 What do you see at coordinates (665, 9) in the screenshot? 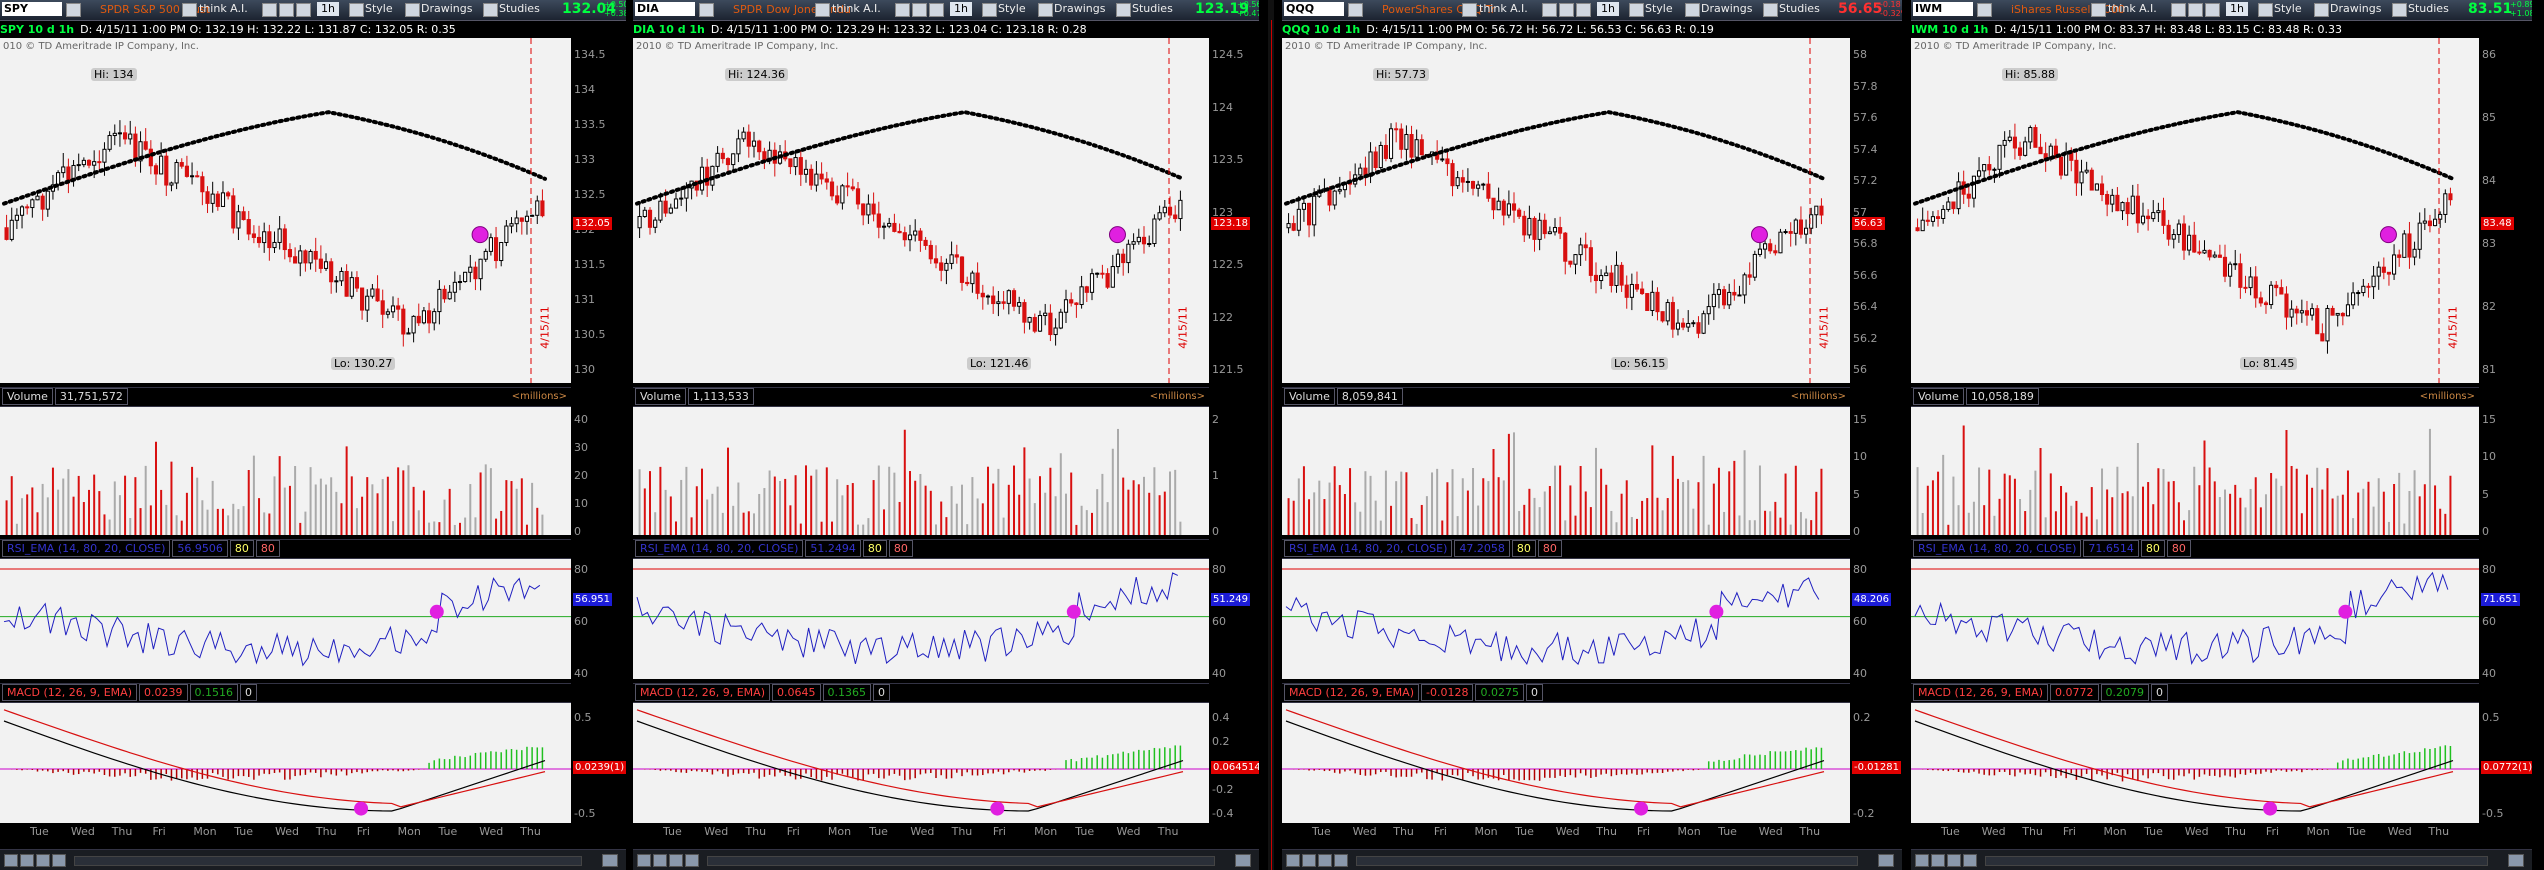
I see `symbol-input: DIA` at bounding box center [665, 9].